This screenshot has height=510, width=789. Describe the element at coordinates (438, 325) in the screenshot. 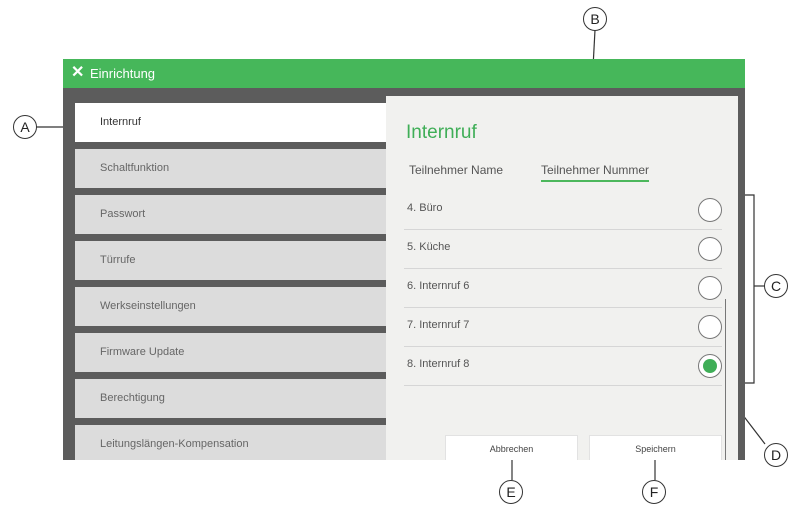

I see `list-item-label: 7. Internruf 7` at that location.